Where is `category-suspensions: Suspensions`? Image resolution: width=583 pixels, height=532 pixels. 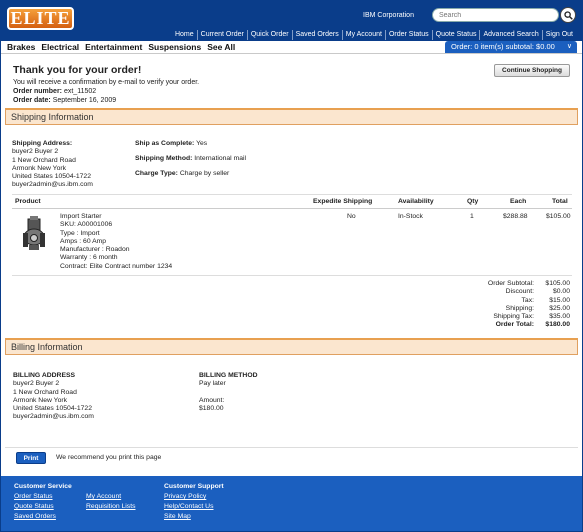
category-suspensions: Suspensions is located at coordinates (174, 47).